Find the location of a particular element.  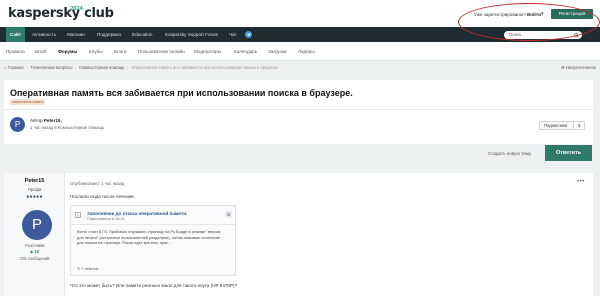

breadcrumb-item-pc-help: Компьютерная помощь is located at coordinates (101, 67).